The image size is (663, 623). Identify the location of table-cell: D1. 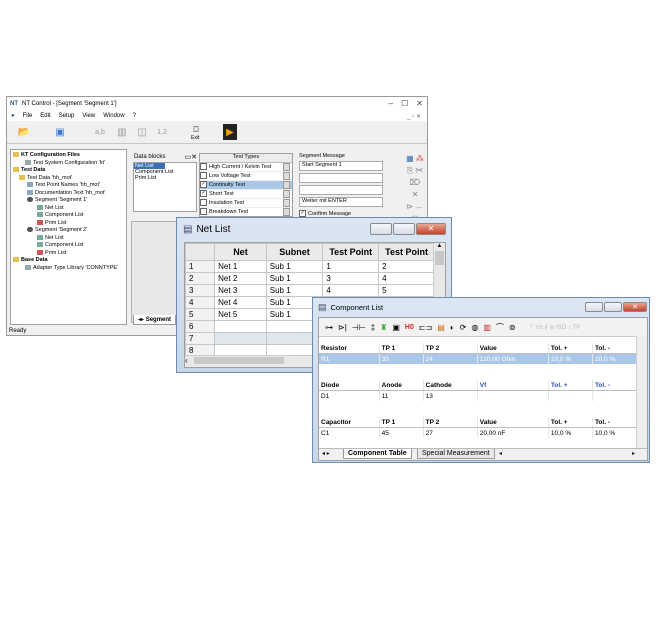
(349, 395).